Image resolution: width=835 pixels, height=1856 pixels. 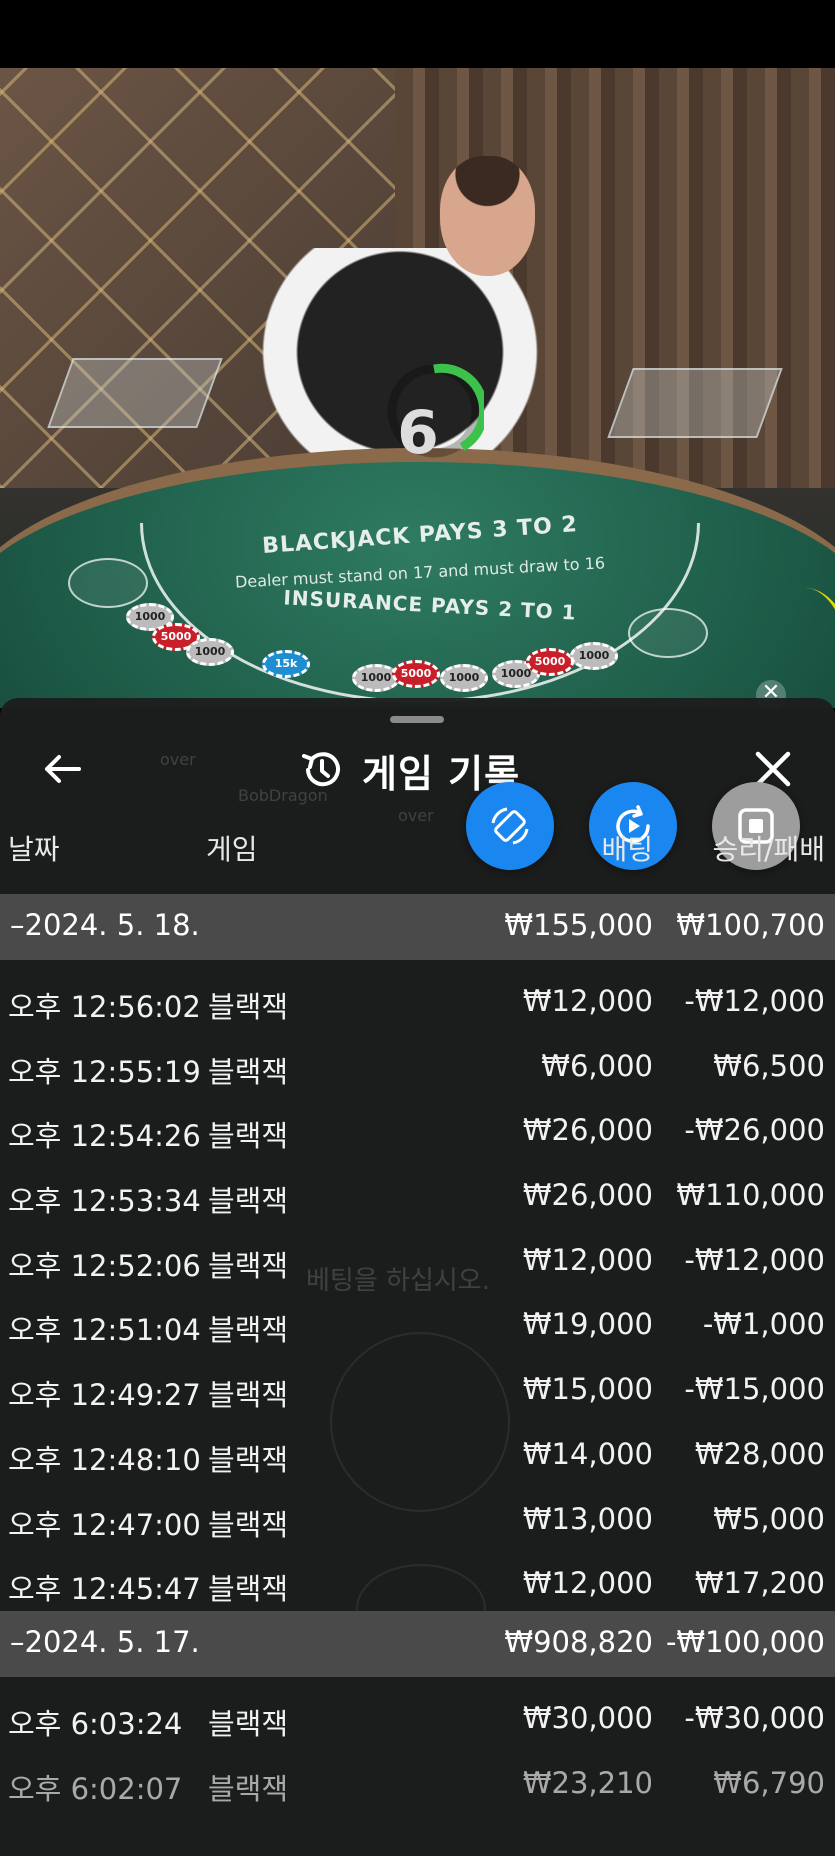 I want to click on row-win-loss: -₩30,000, so click(x=754, y=1717).